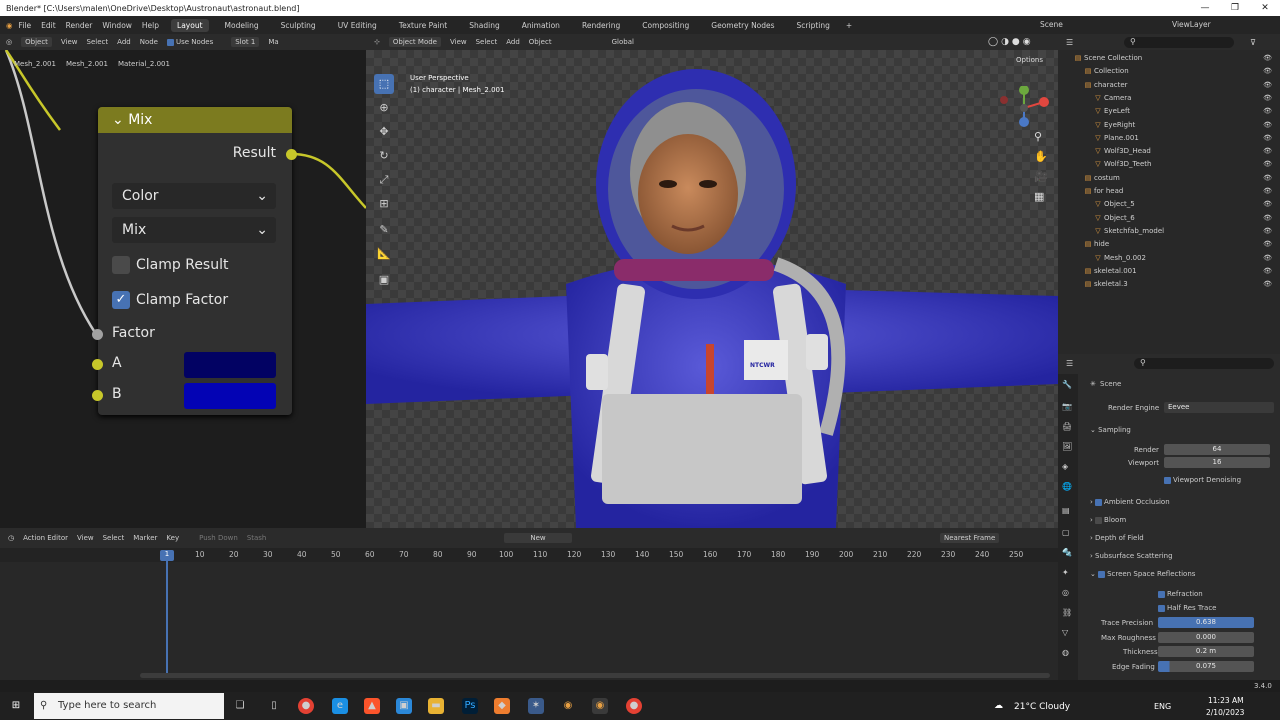 Image resolution: width=1280 pixels, height=720 pixels. Describe the element at coordinates (16, 706) in the screenshot. I see `windows-start-icon: ⊞` at that location.